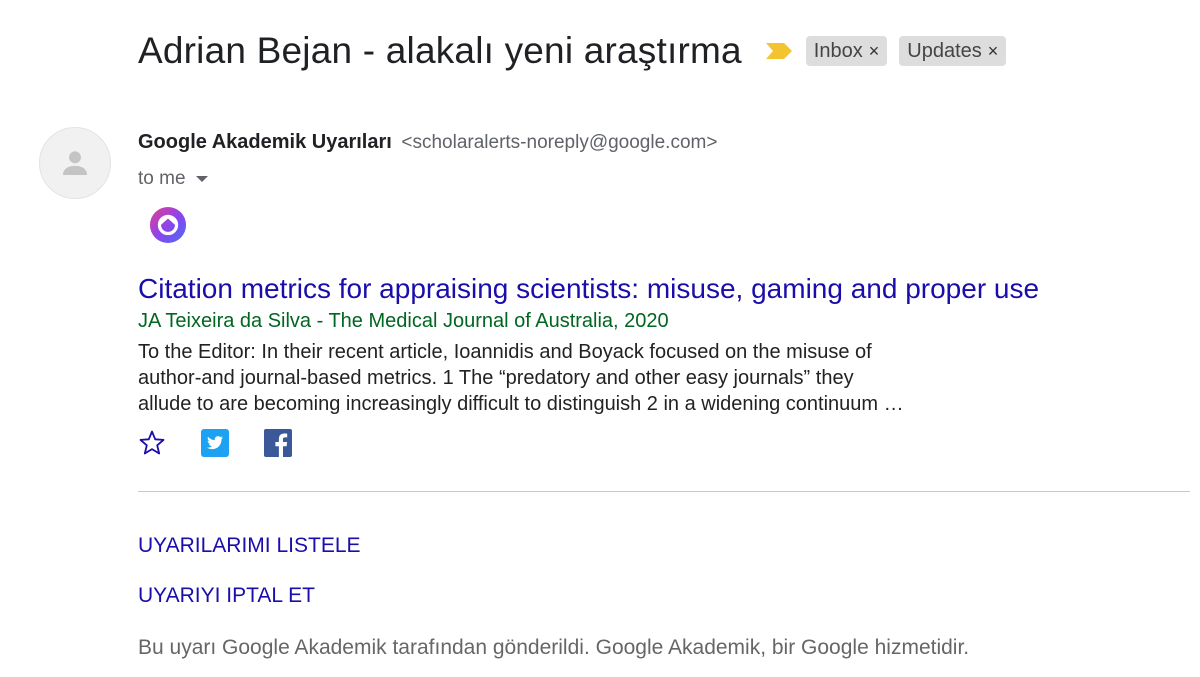 This screenshot has width=1200, height=677. I want to click on twitter-icon, so click(215, 443).